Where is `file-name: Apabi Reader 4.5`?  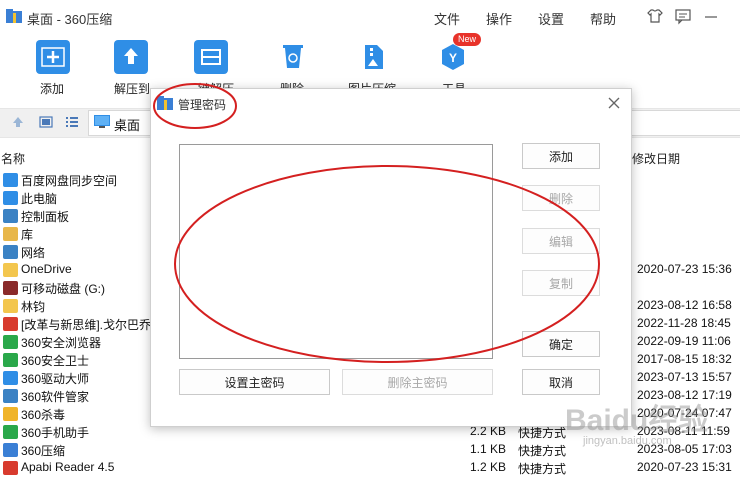
file-name: Apabi Reader 4.5 is located at coordinates (68, 467).